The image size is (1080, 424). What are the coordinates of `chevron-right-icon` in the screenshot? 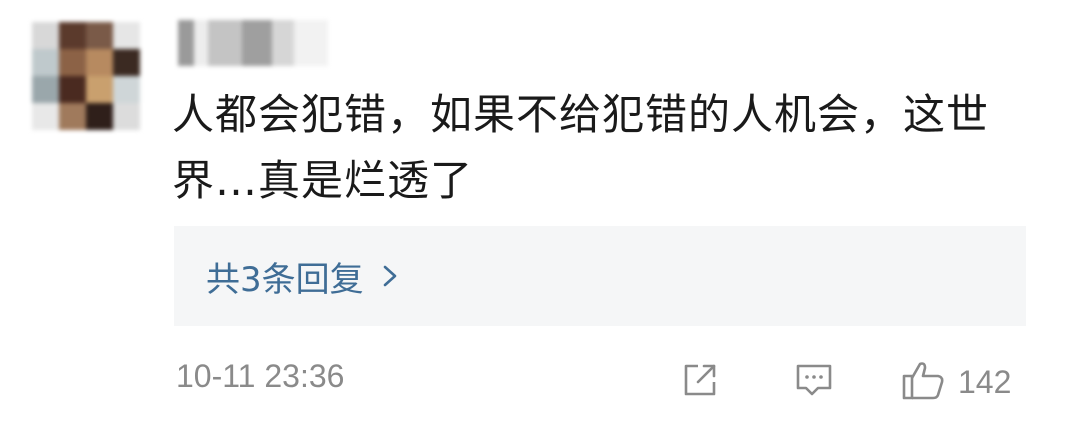 It's located at (390, 276).